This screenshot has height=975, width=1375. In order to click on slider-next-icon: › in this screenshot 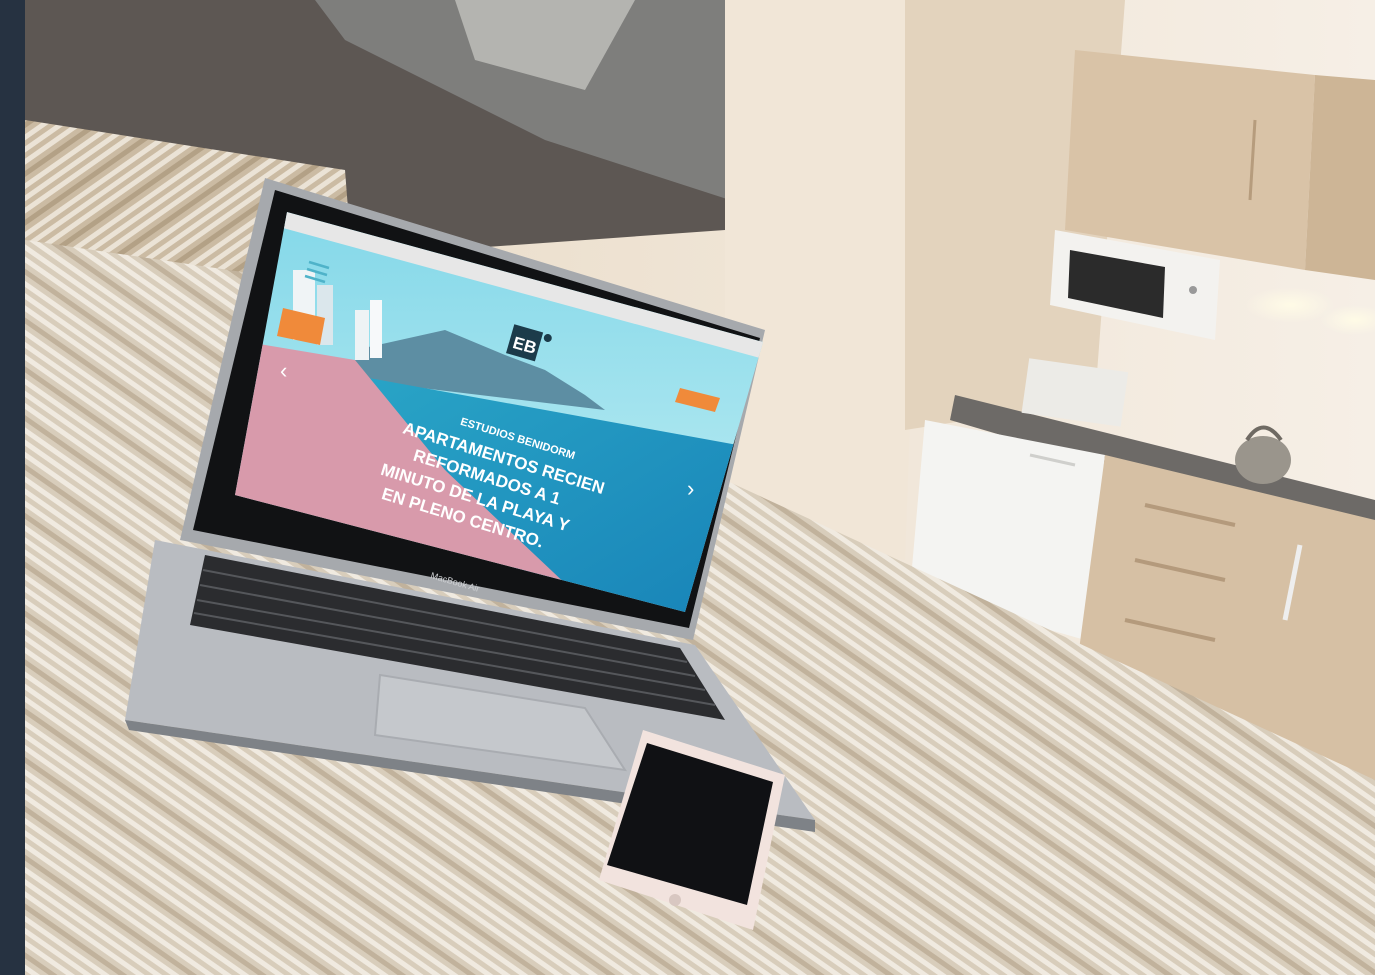, I will do `click(690, 488)`.